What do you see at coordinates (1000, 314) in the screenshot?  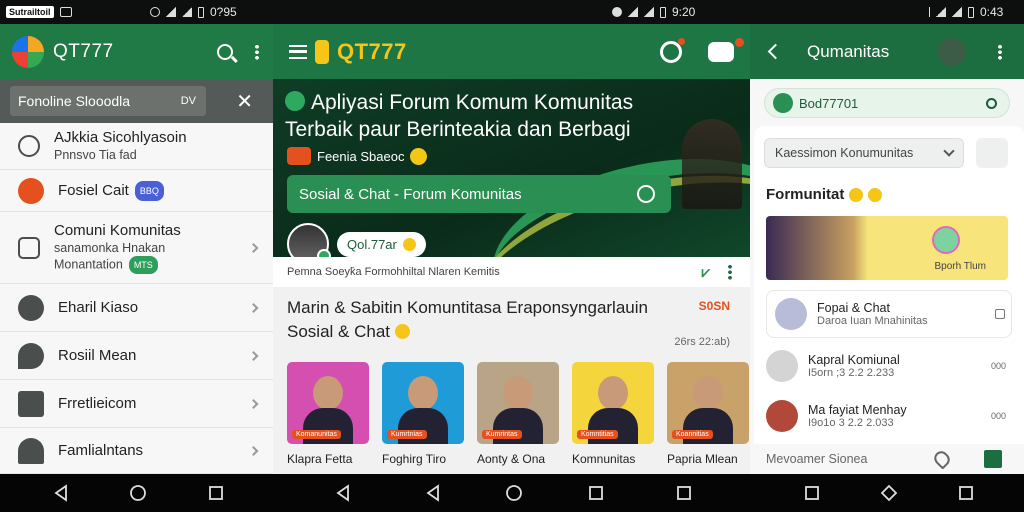 I see `lock-icon` at bounding box center [1000, 314].